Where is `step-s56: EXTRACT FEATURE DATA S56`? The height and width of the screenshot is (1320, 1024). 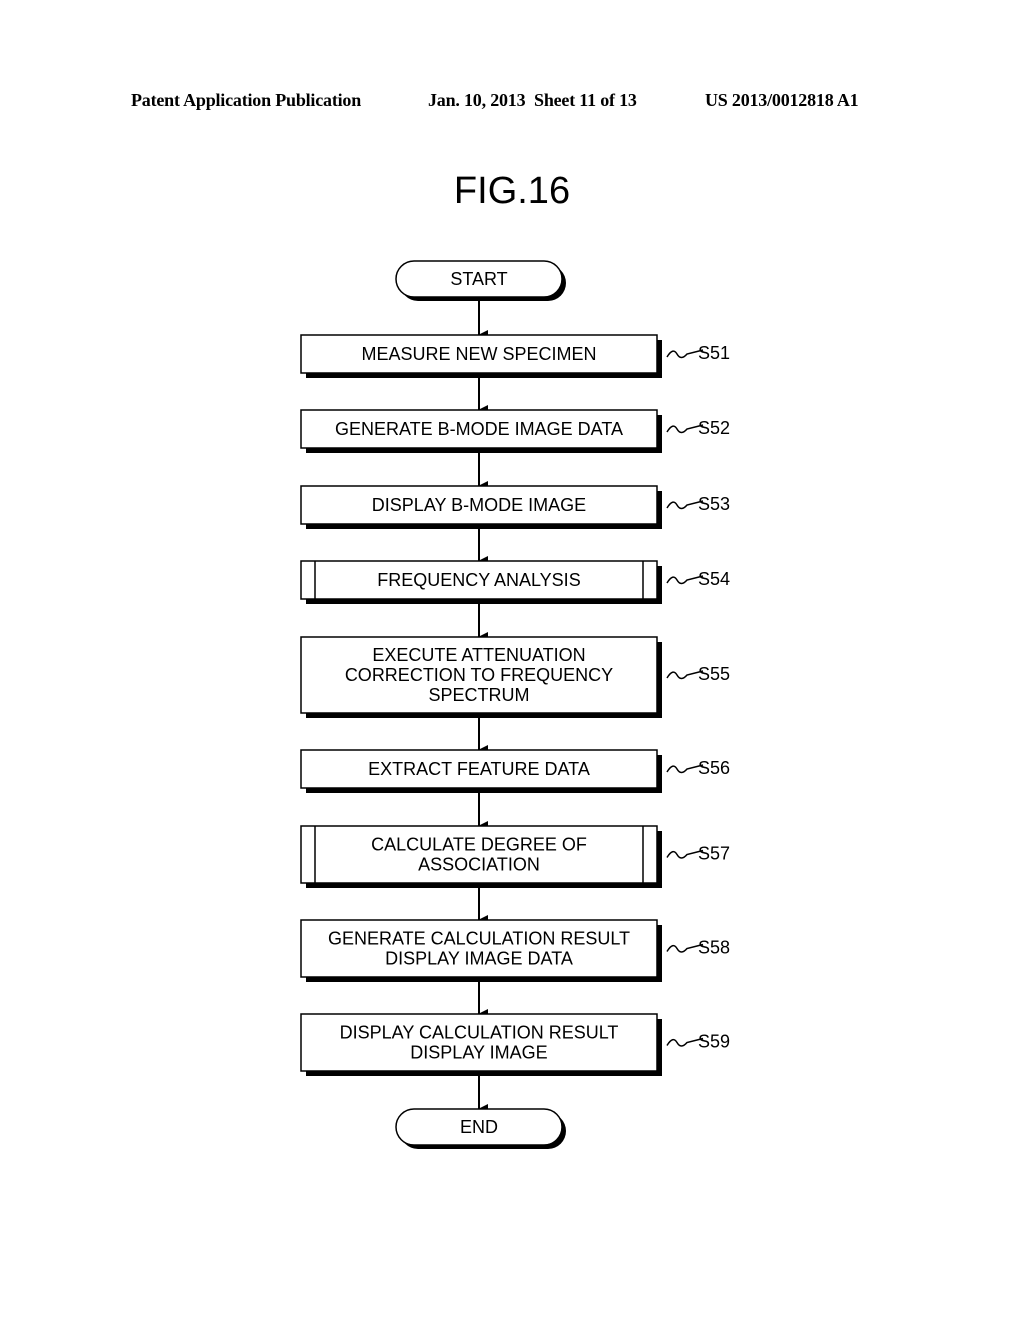
step-s56: EXTRACT FEATURE DATA S56 is located at coordinates (515, 771).